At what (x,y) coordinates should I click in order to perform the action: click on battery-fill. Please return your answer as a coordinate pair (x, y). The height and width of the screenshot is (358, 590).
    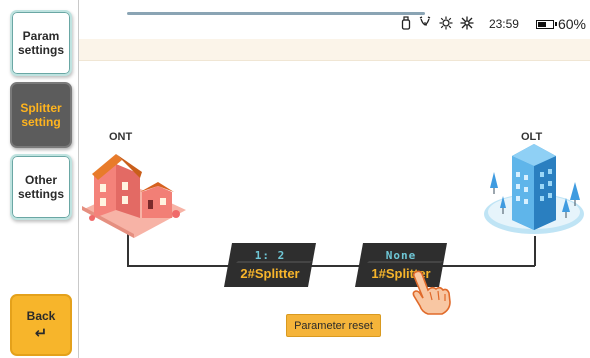
    Looking at the image, I should click on (541, 24).